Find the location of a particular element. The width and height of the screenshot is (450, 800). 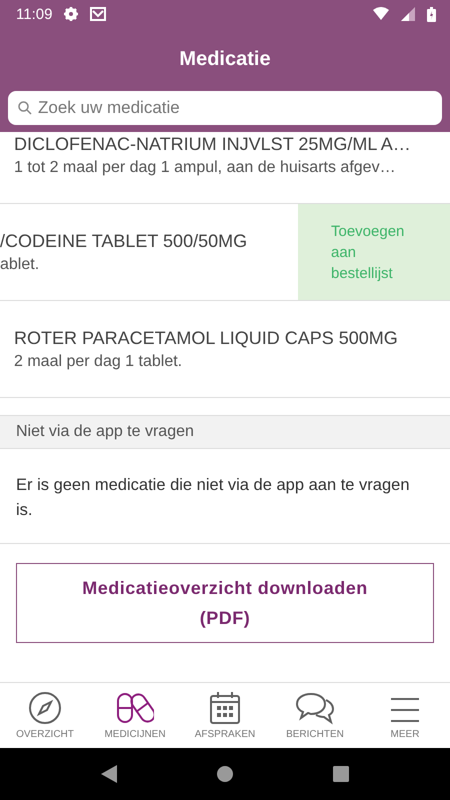

gear-icon is located at coordinates (71, 14).